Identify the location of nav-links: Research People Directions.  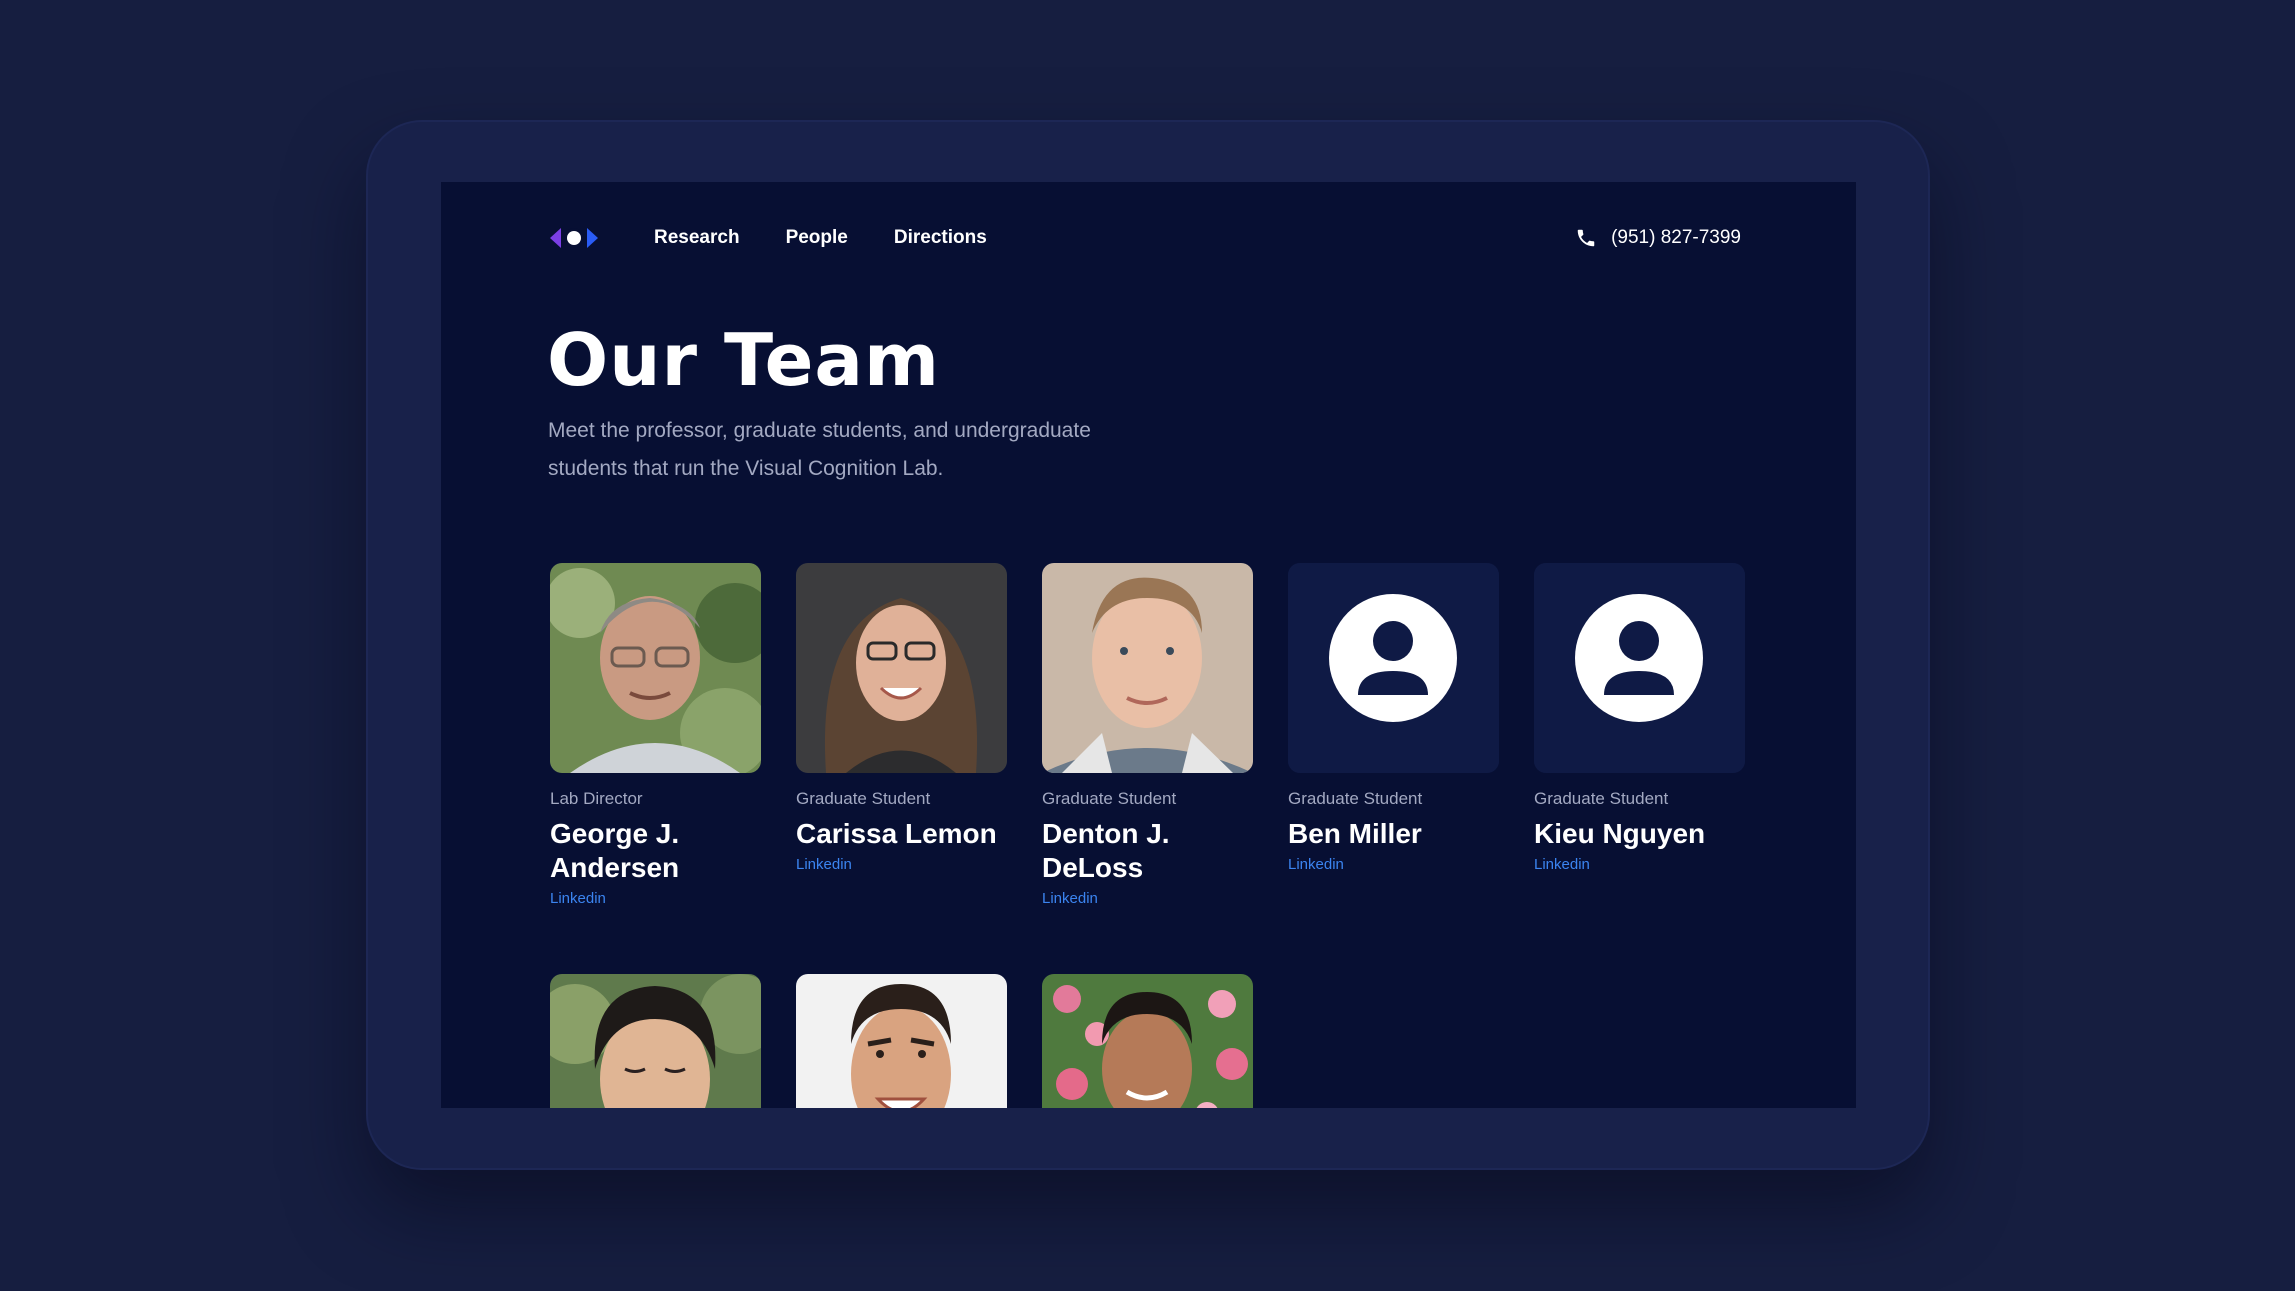
(820, 238).